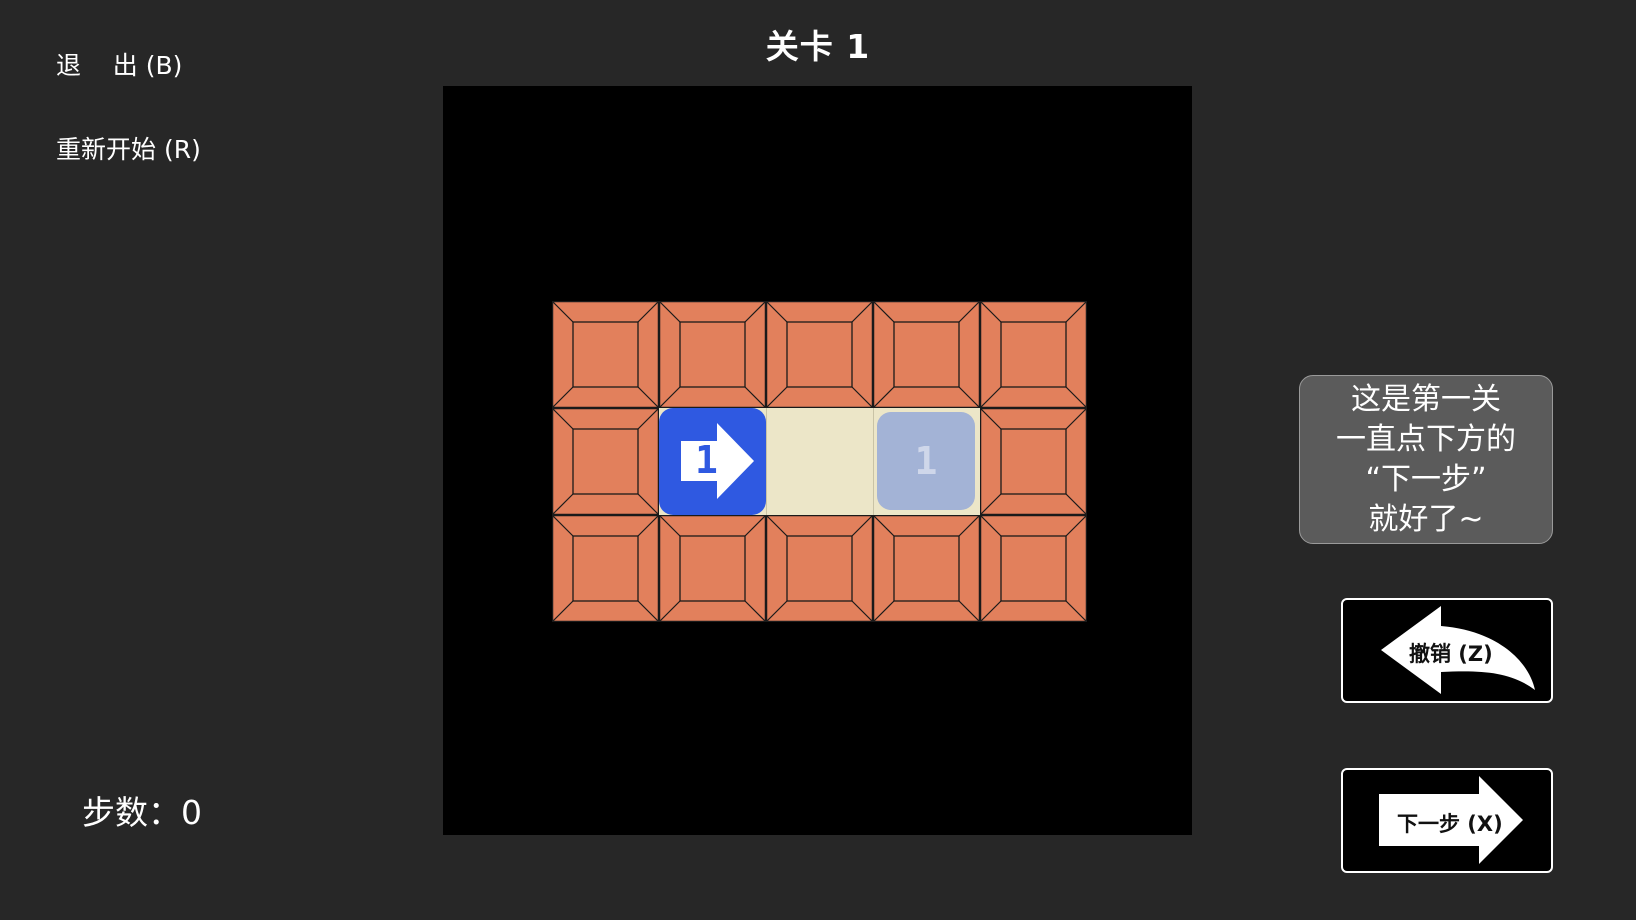 The image size is (1636, 920). I want to click on target-block: 1, so click(926, 461).